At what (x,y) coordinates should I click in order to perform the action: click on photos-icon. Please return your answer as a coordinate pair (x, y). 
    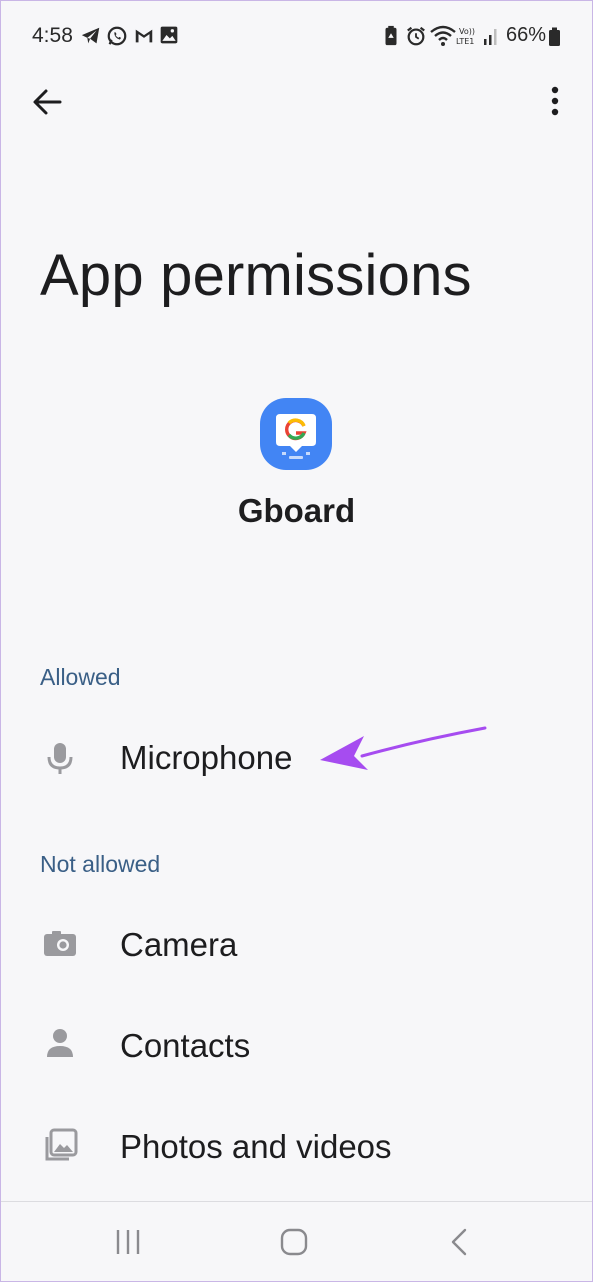
    Looking at the image, I should click on (61, 1144).